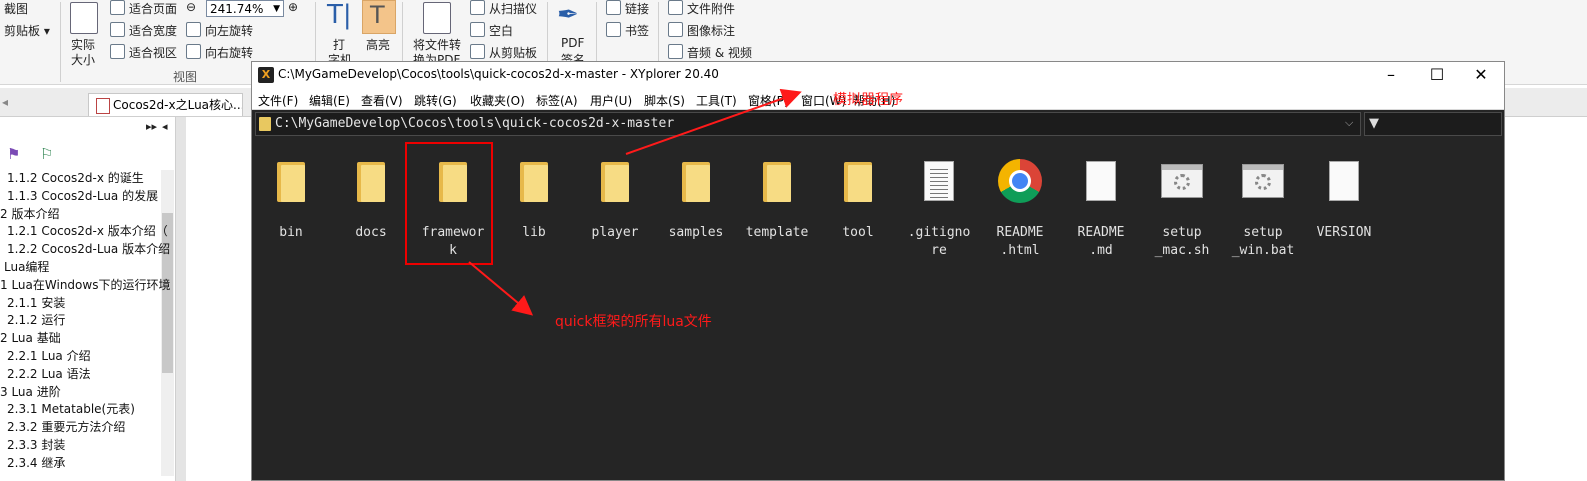 The width and height of the screenshot is (1587, 481). What do you see at coordinates (501, 288) in the screenshot?
I see `arrow-to-framework-note` at bounding box center [501, 288].